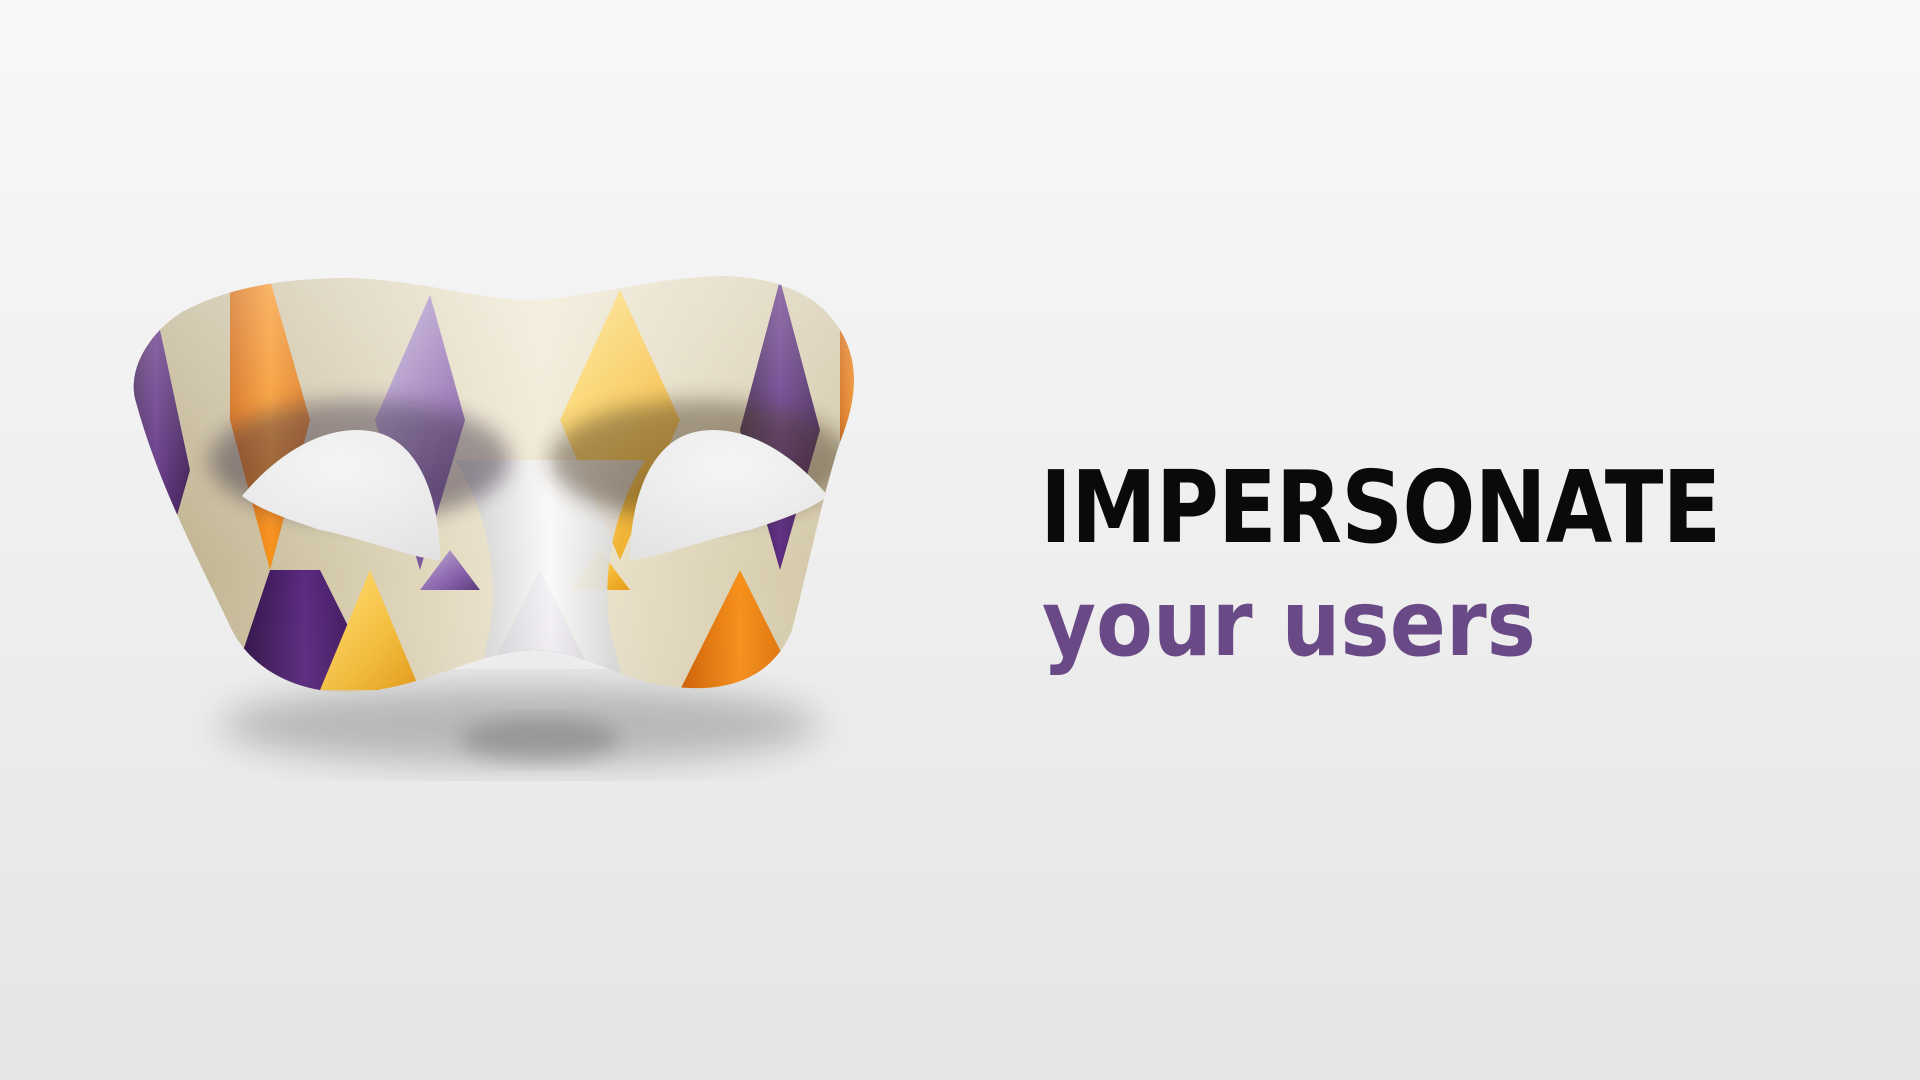 The height and width of the screenshot is (1080, 1920). I want to click on headline-title: IMPERSONATE, so click(1380, 507).